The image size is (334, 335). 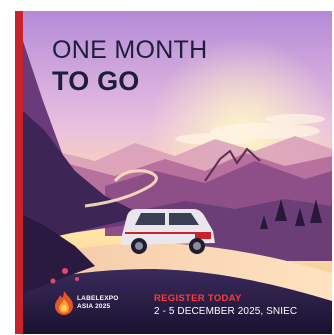 I want to click on logo-name: LABELEXPO, so click(x=98, y=298).